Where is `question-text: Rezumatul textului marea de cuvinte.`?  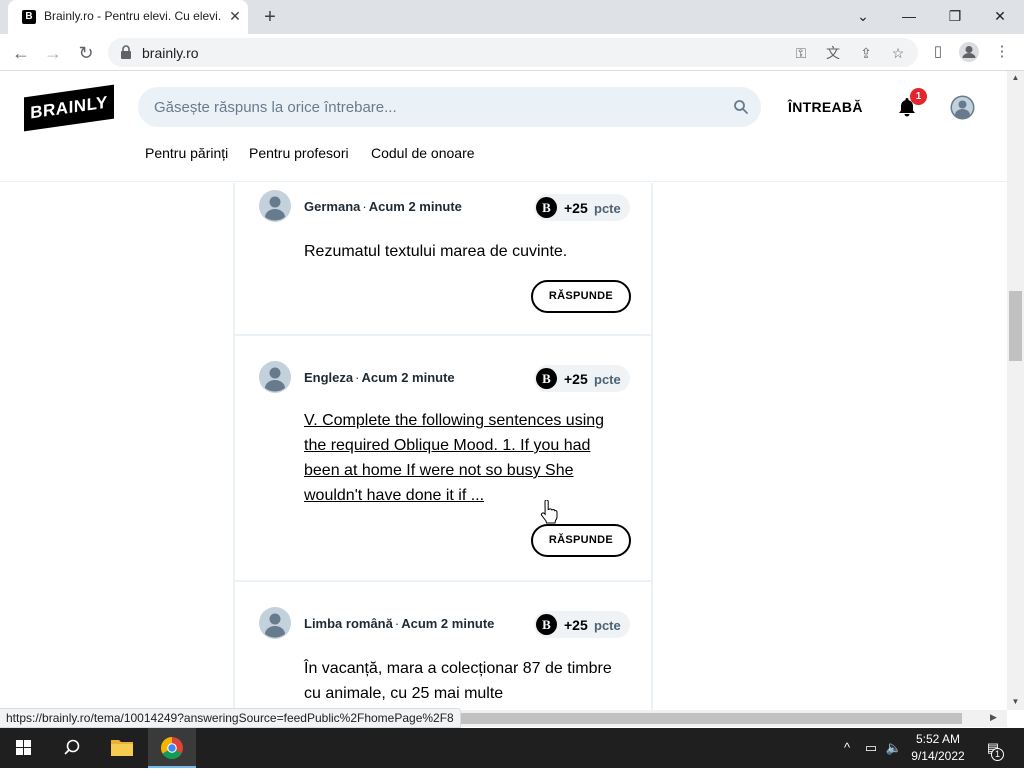
question-text: Rezumatul textului marea de cuvinte. is located at coordinates (459, 251).